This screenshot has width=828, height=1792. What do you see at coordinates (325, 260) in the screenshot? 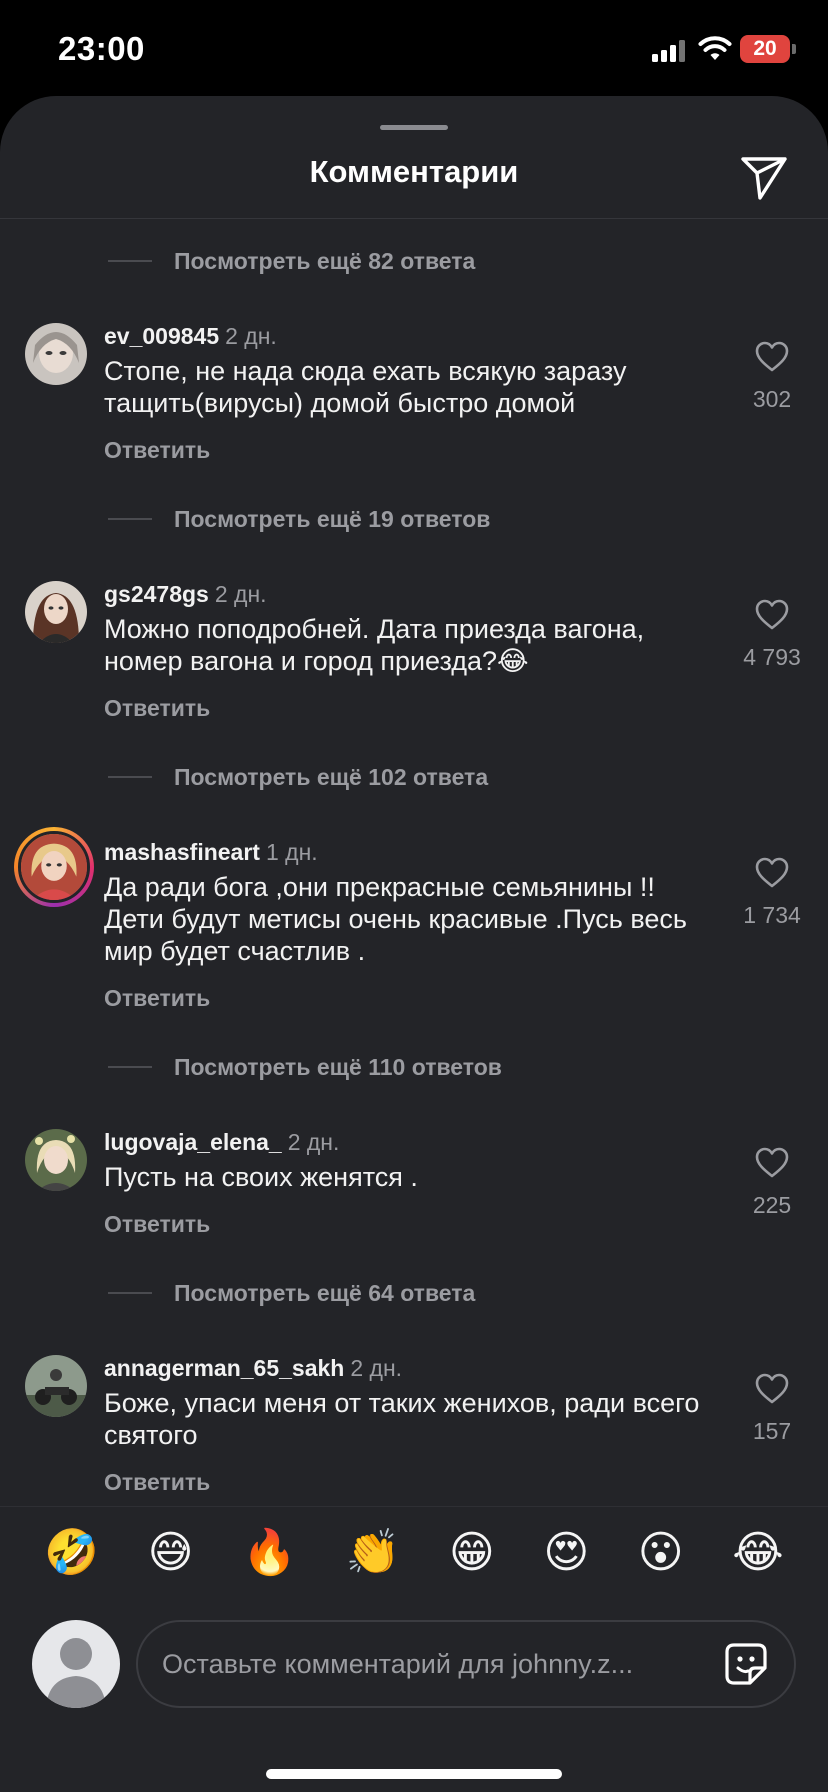
I see `view-more-replies-label: Посмотреть ещё 82 ответа` at bounding box center [325, 260].